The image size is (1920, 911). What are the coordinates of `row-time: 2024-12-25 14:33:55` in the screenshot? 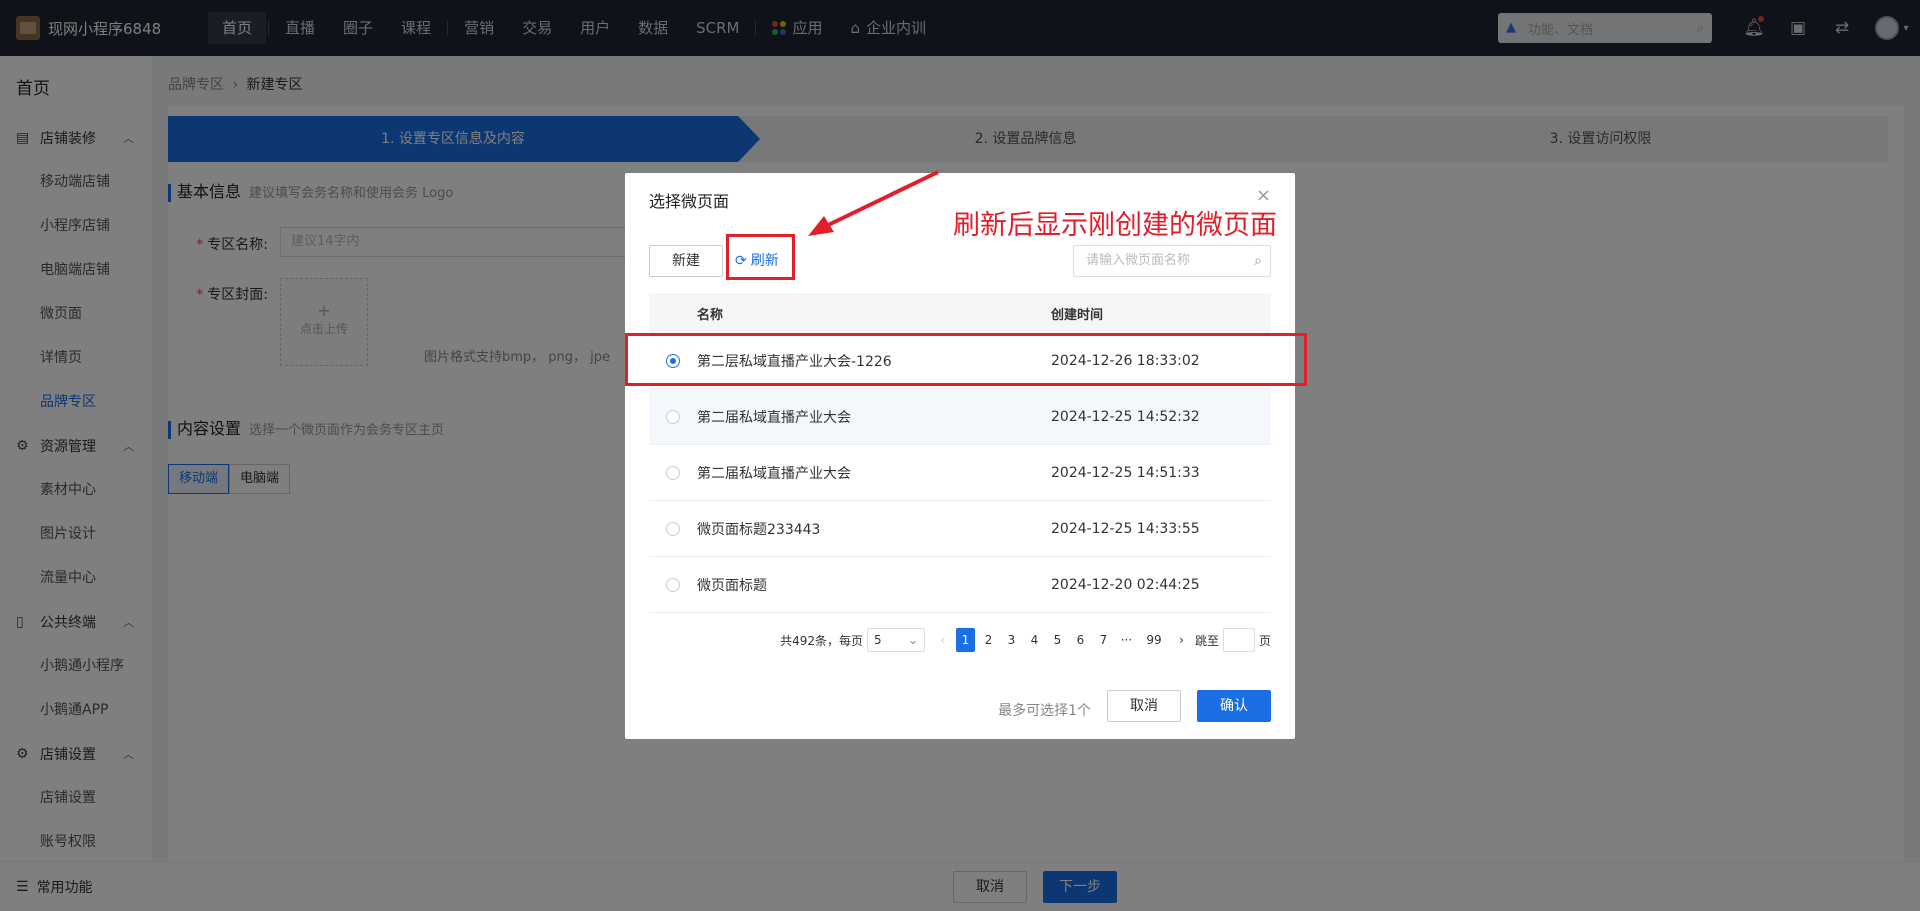 It's located at (1125, 528).